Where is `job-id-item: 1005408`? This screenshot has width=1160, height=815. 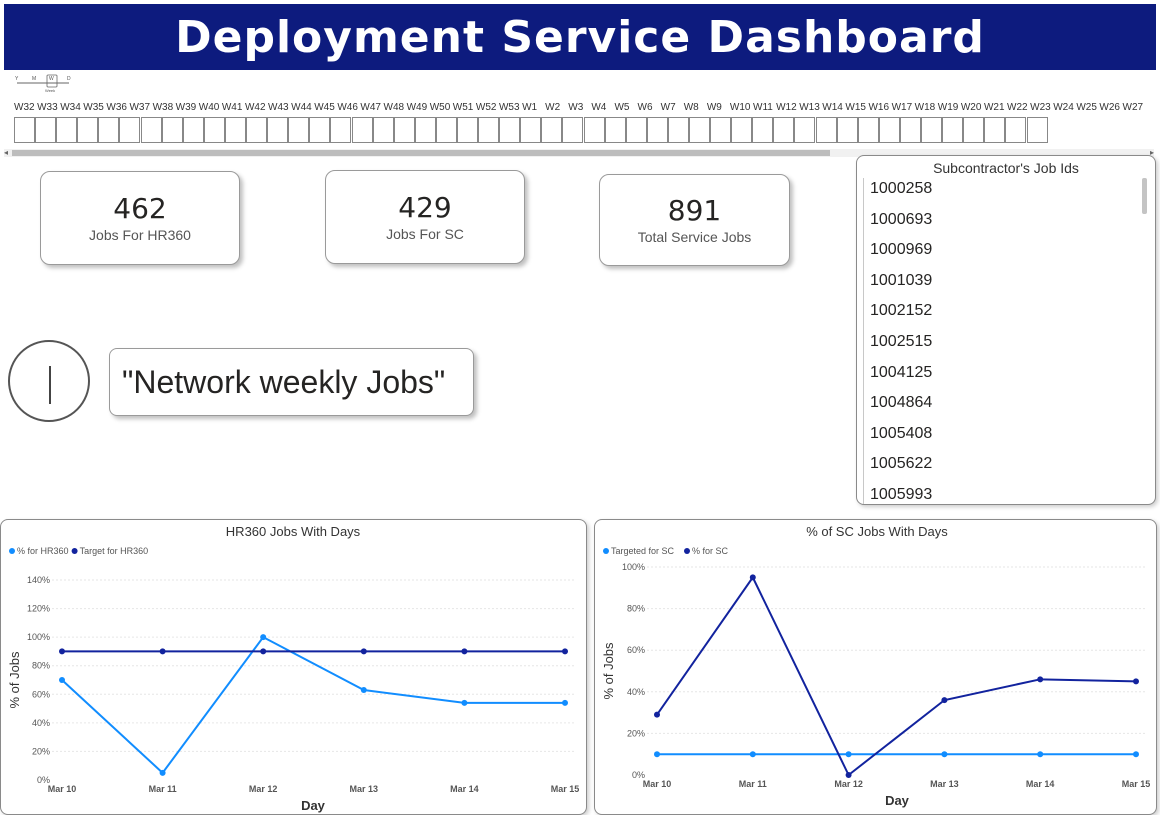
job-id-item: 1005408 is located at coordinates (998, 438).